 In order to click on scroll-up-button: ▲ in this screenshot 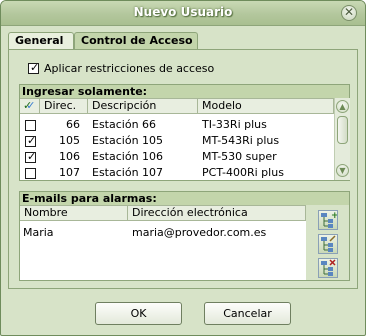, I will do `click(342, 106)`.